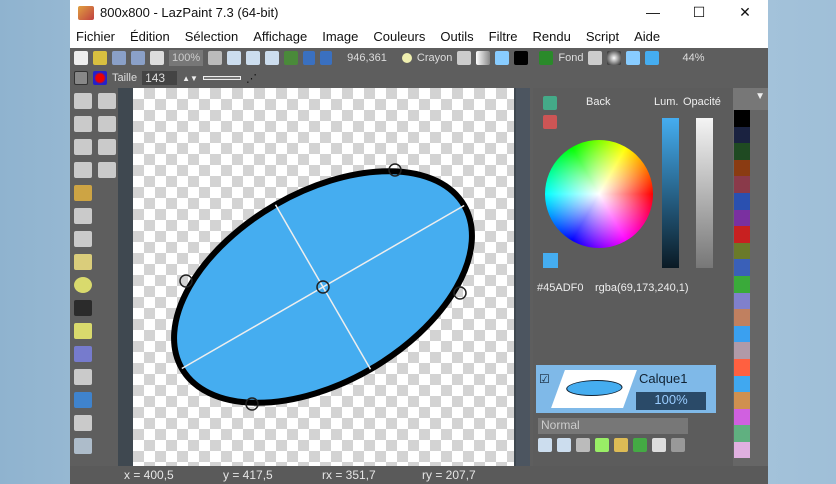 The image size is (836, 484). I want to click on zoom-in-icon, so click(234, 58).